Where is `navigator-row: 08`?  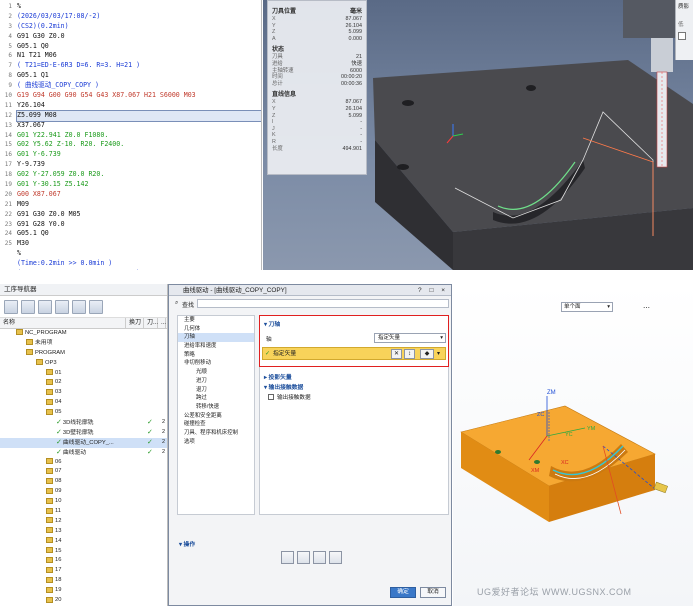
navigator-row: 08 is located at coordinates (83, 482).